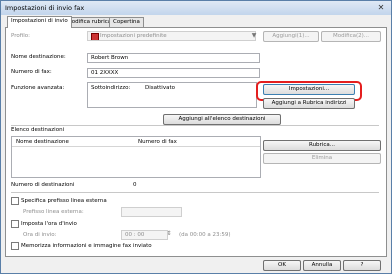  What do you see at coordinates (136, 157) in the screenshot?
I see `destination-list-table: Nome destinazione Numero di fax` at bounding box center [136, 157].